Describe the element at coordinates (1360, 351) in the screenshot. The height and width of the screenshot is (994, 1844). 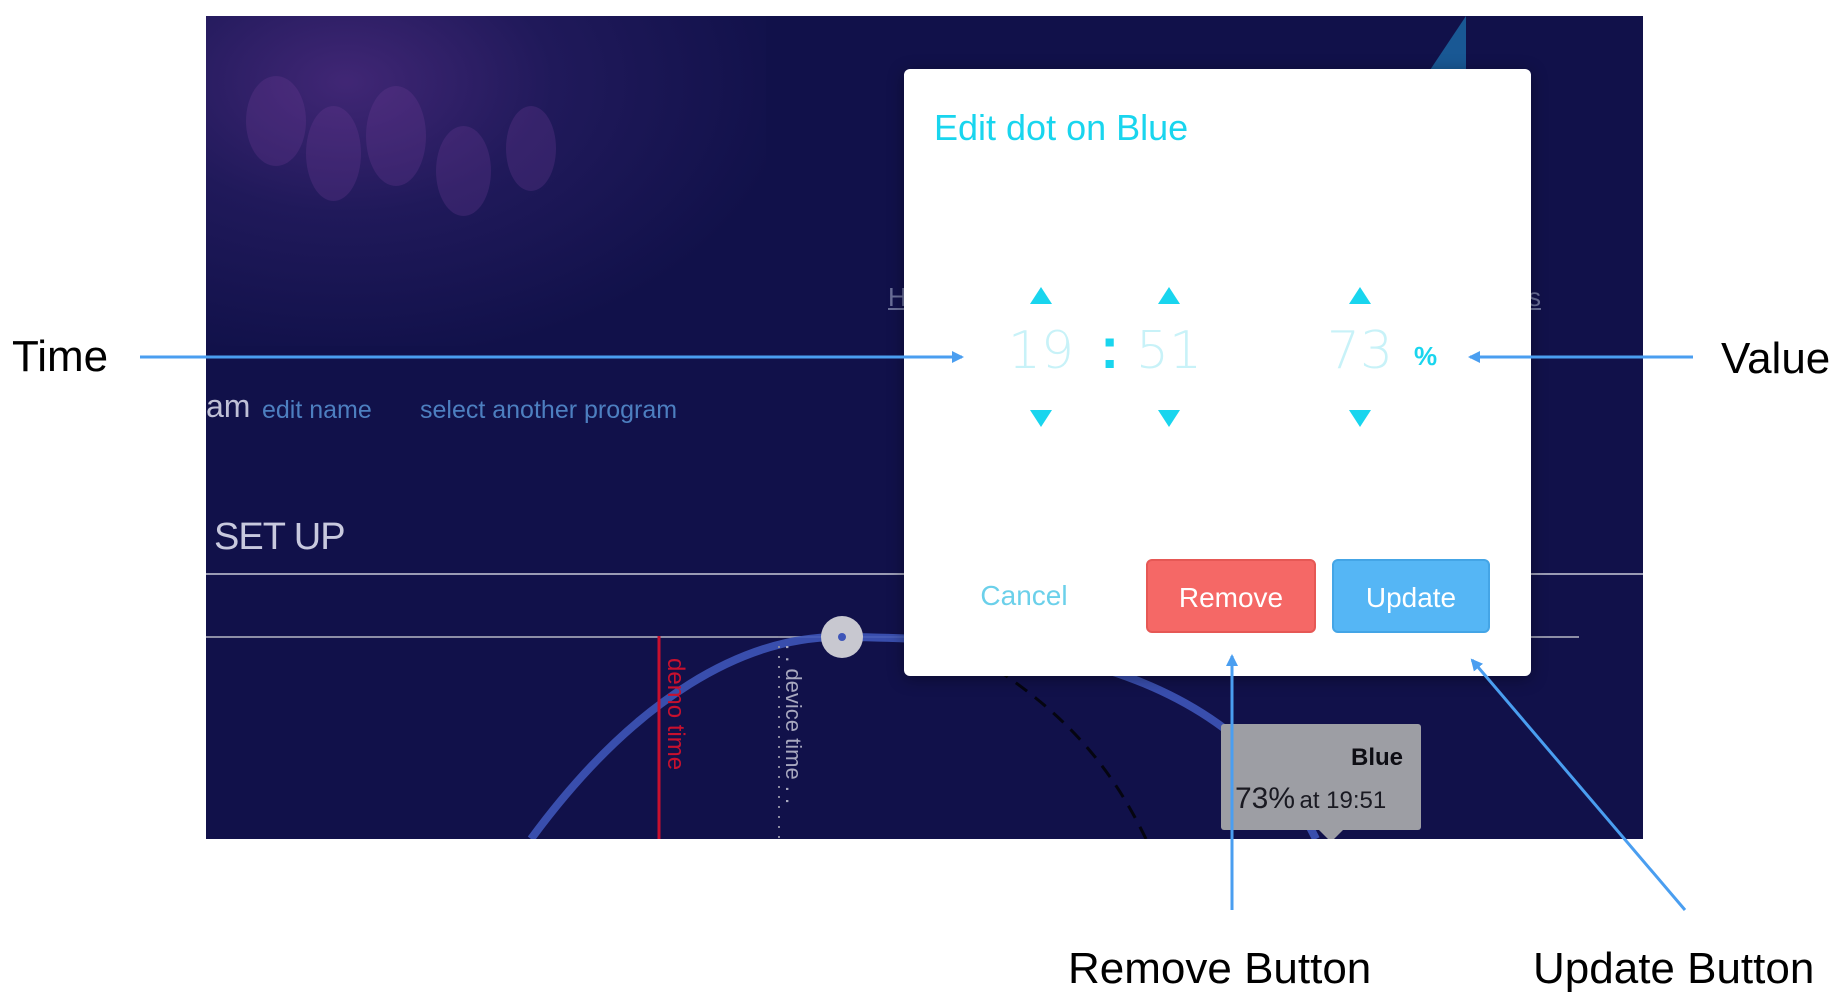
I see `percent-value: 73` at that location.